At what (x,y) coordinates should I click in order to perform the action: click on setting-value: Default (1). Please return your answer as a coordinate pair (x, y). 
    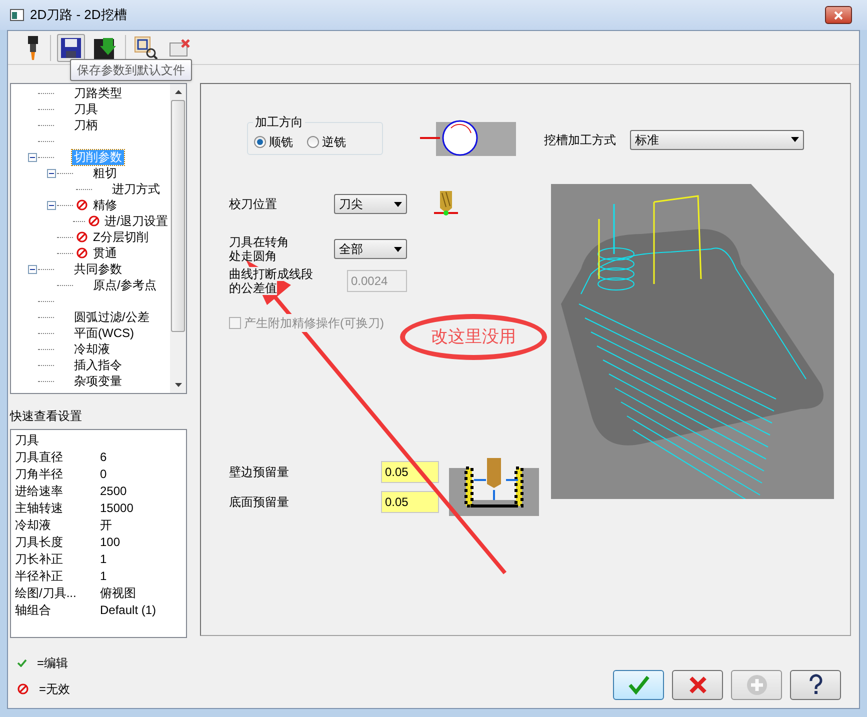
    Looking at the image, I should click on (128, 610).